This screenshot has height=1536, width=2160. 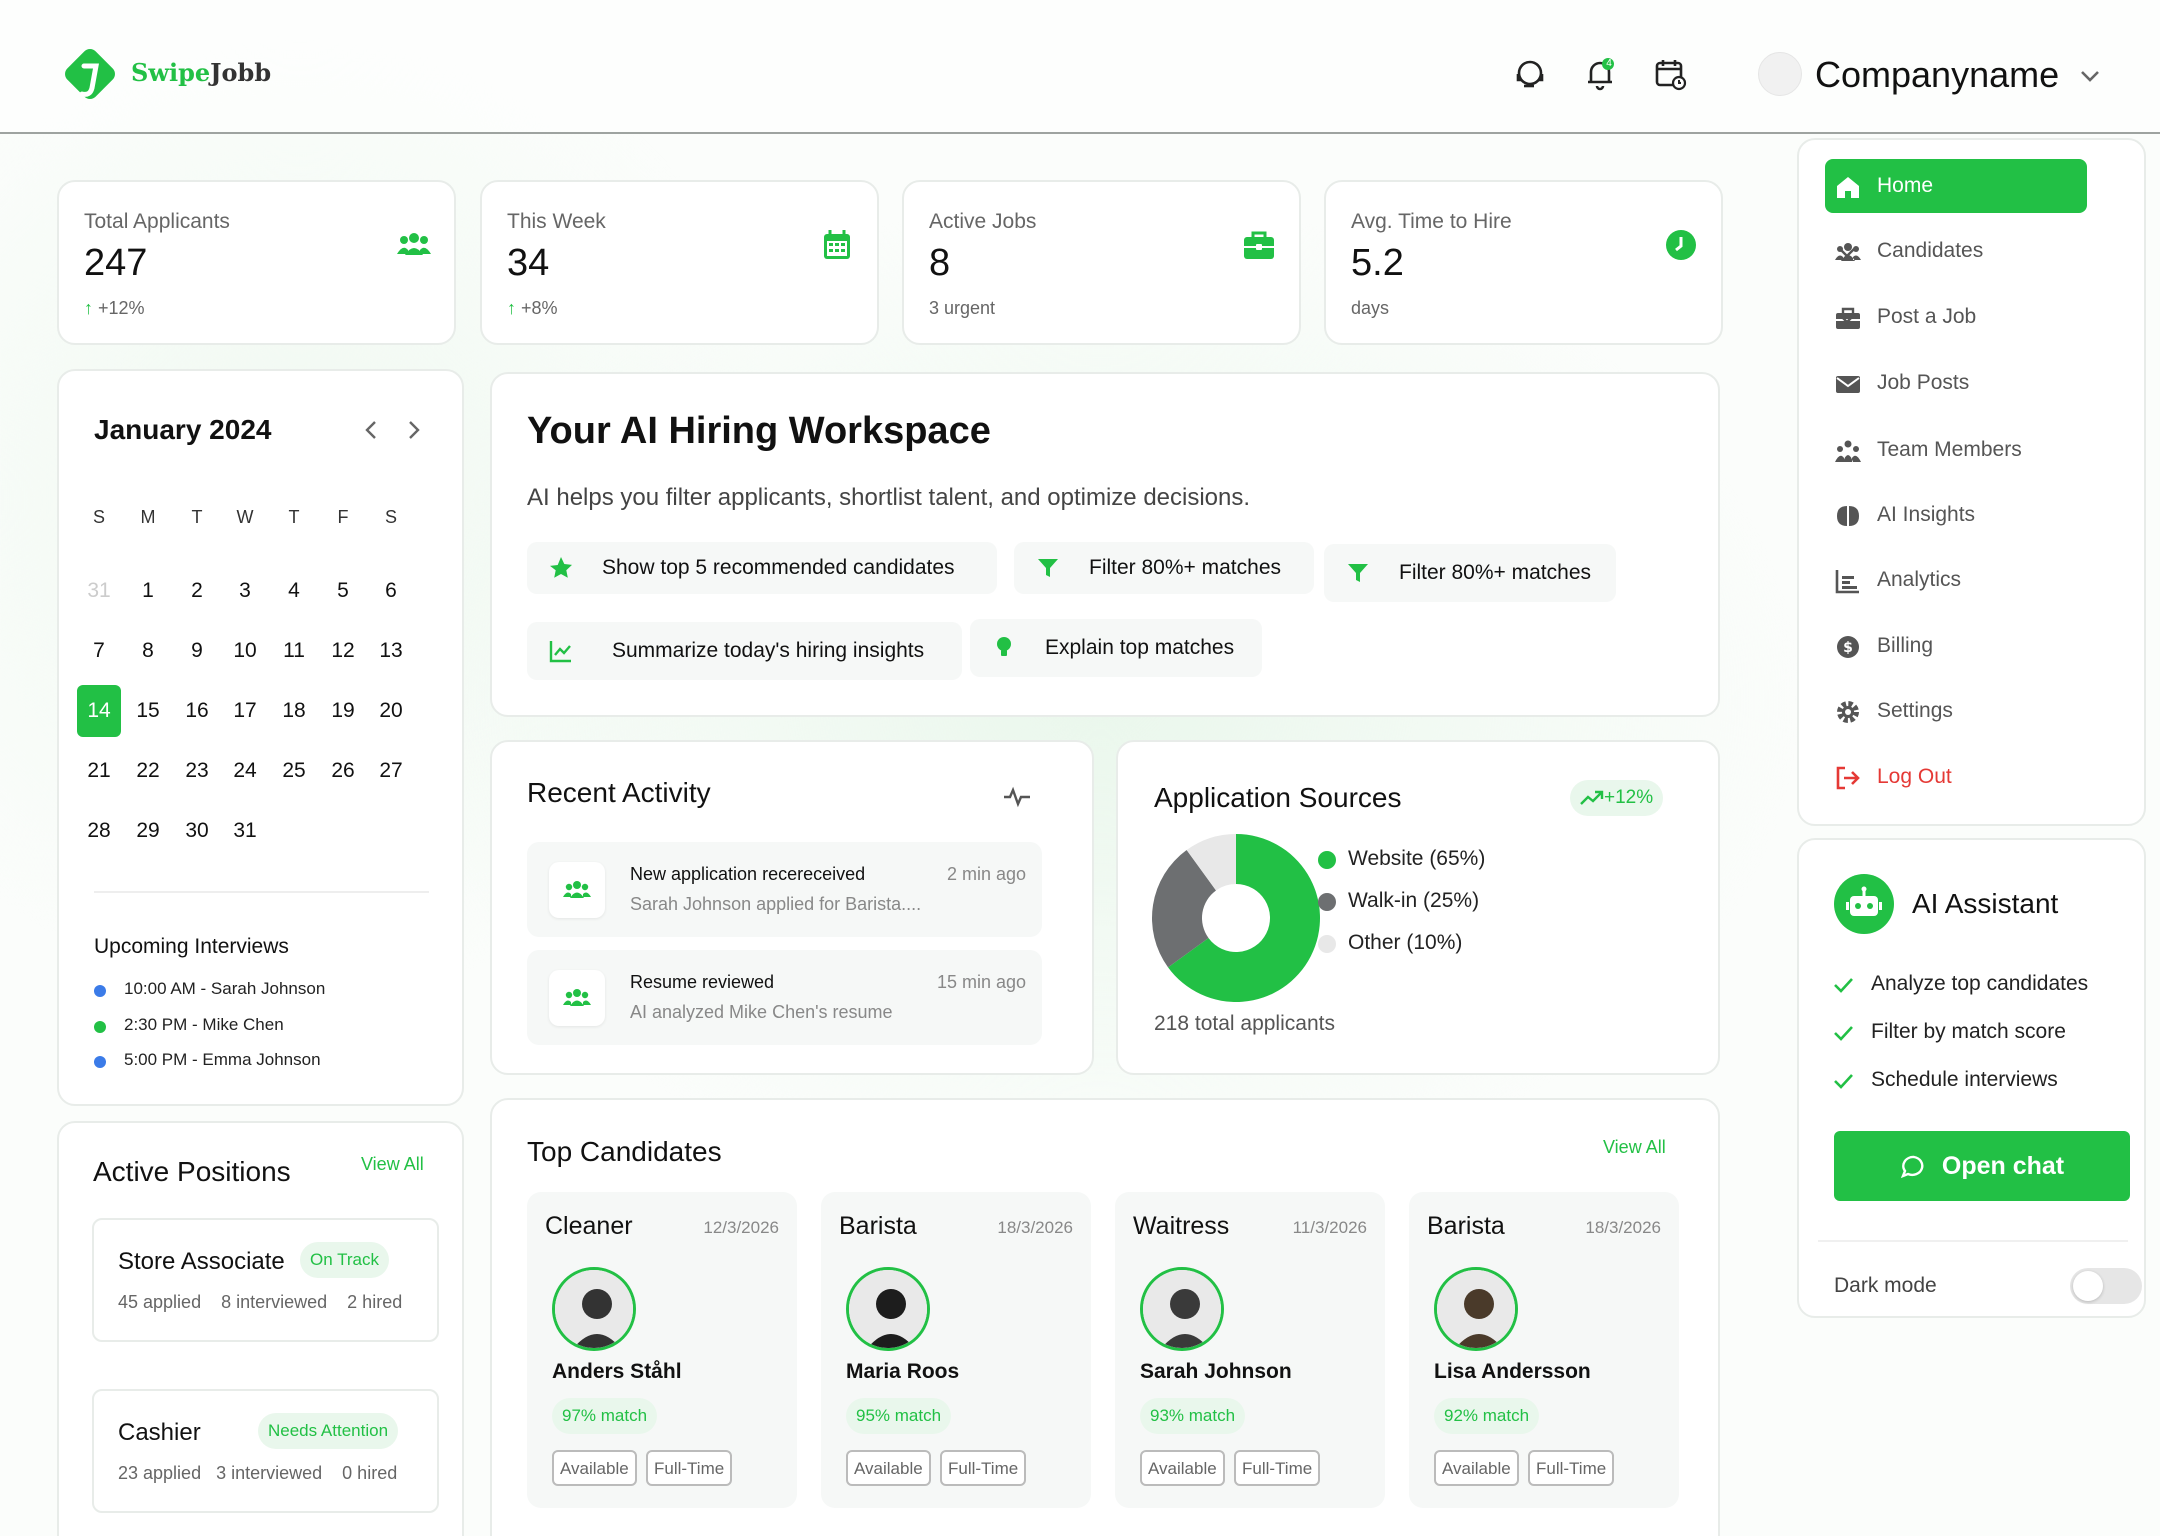 What do you see at coordinates (201, 72) in the screenshot?
I see `app-name: SwipeJobb` at bounding box center [201, 72].